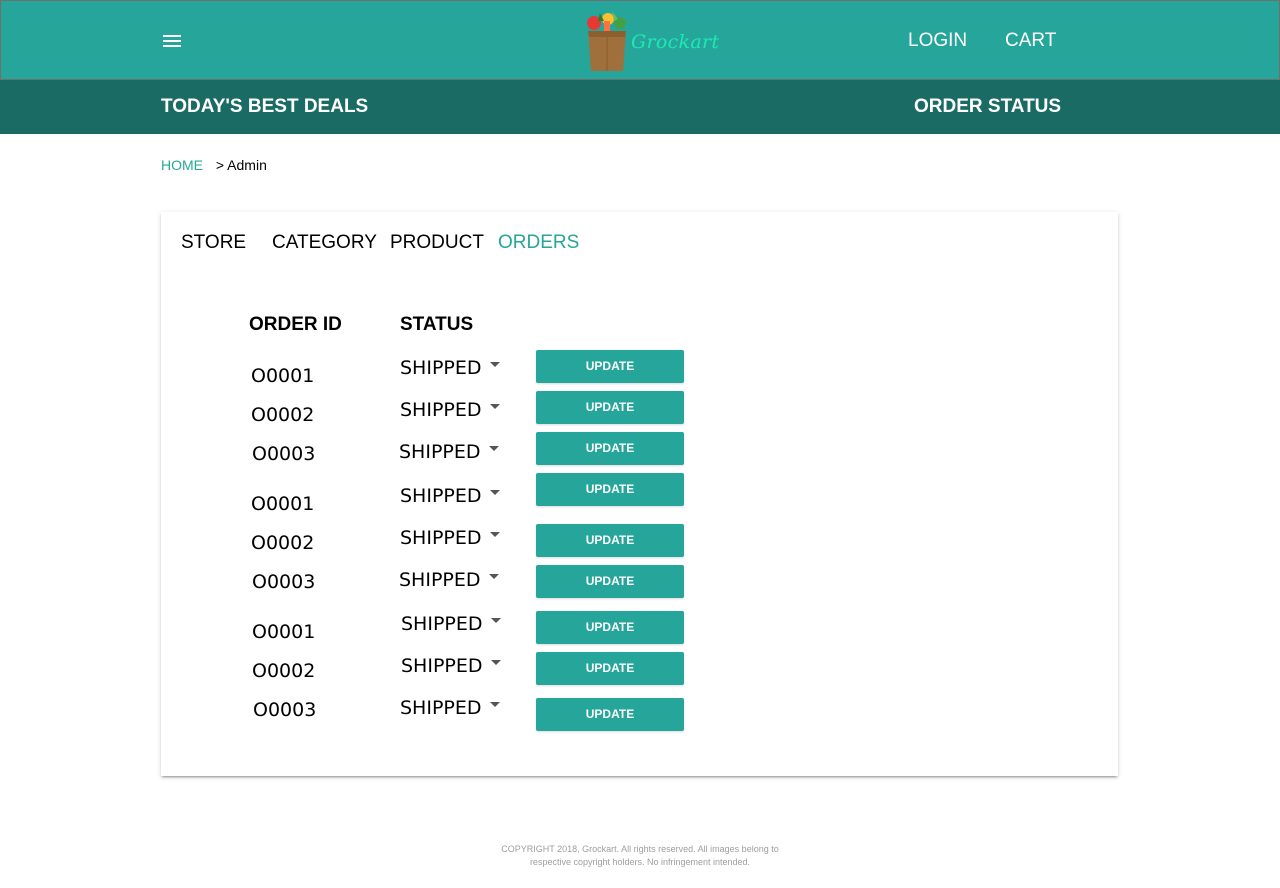 The width and height of the screenshot is (1280, 888). Describe the element at coordinates (987, 107) in the screenshot. I see `order-status-link: ORDER STATUS` at that location.